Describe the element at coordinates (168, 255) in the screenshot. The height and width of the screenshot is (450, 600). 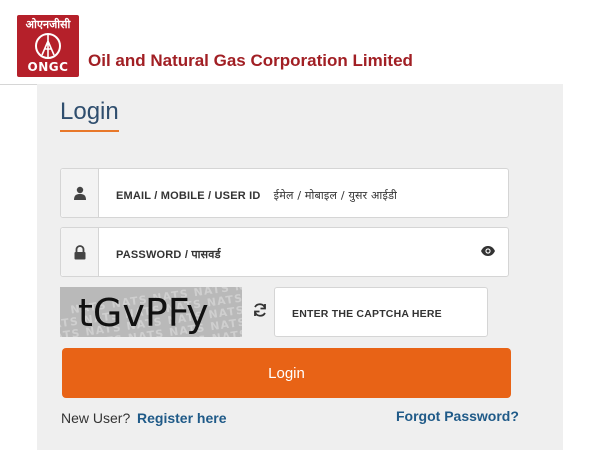
I see `password-placeholder: PASSWORD / पासवर्ड` at that location.